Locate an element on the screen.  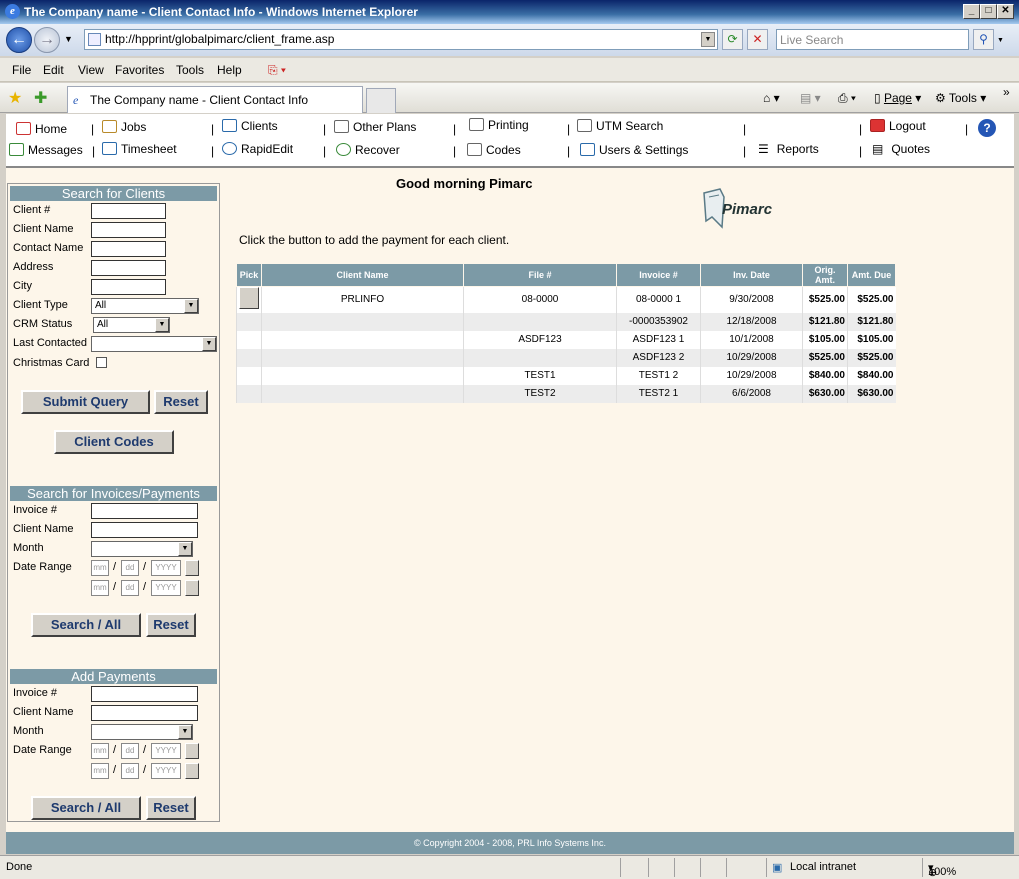
col-file-num: File # is located at coordinates (540, 275).